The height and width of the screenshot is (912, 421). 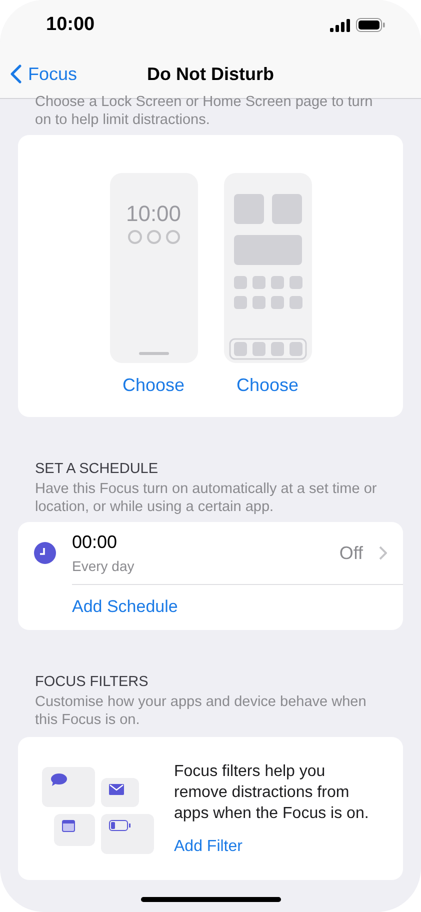 What do you see at coordinates (340, 25) in the screenshot?
I see `signal-icon` at bounding box center [340, 25].